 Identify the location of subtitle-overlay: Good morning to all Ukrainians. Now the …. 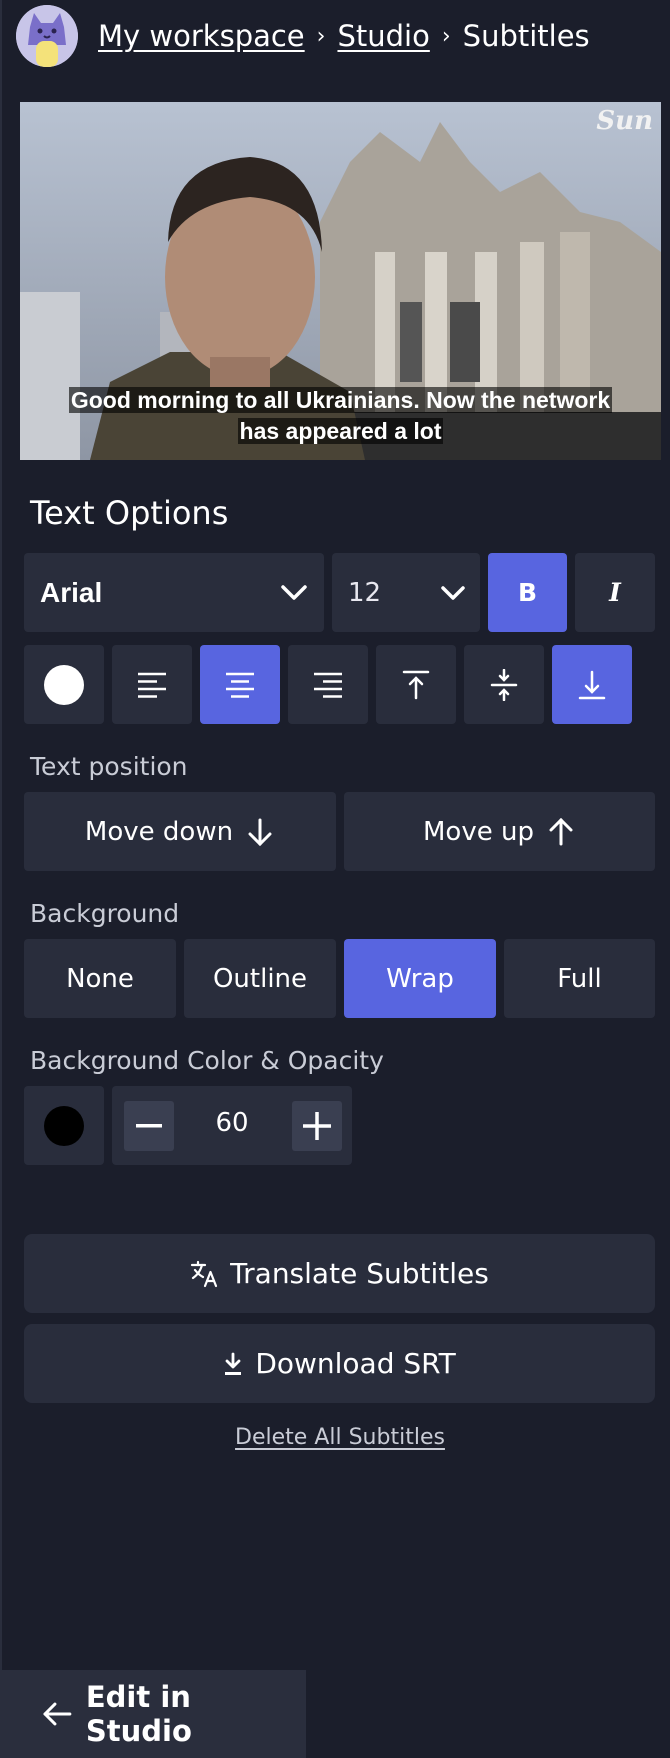
(340, 417).